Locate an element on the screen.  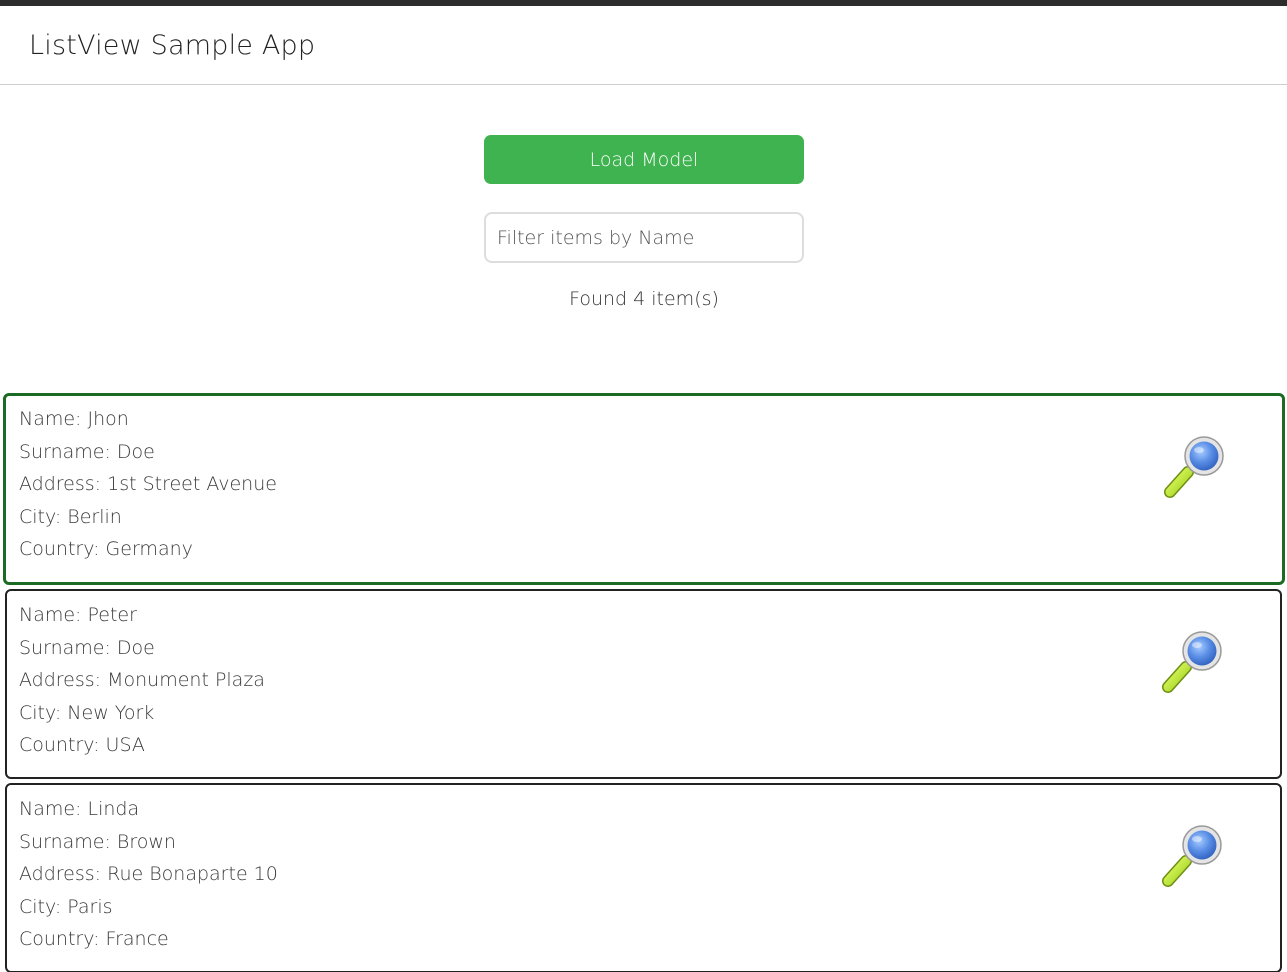
item-city: City: Paris is located at coordinates (66, 906).